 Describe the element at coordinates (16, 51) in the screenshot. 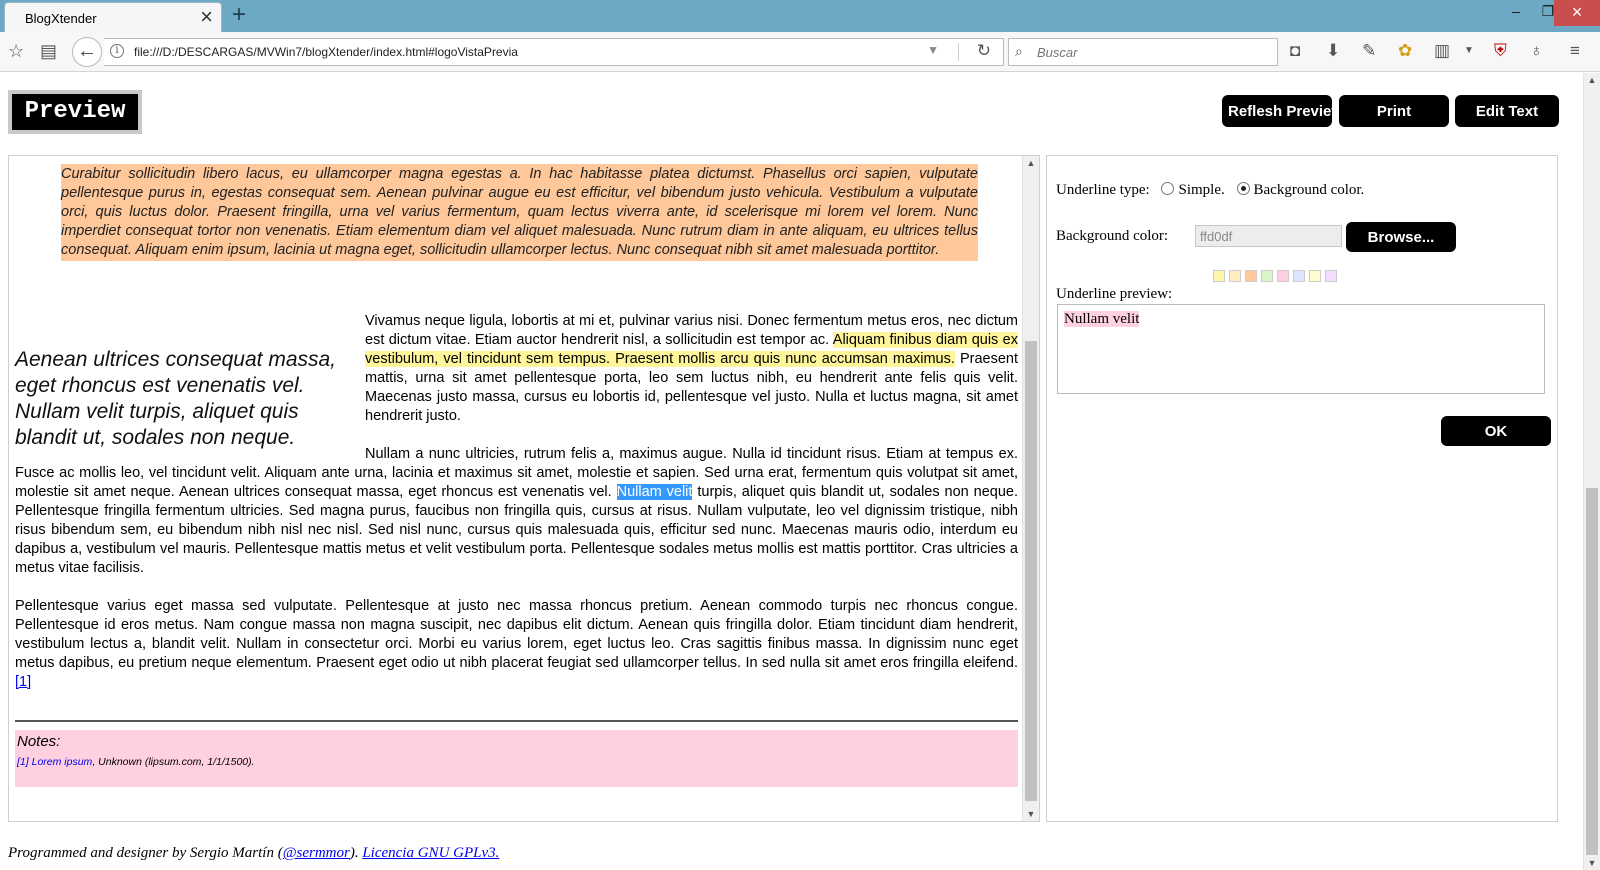

I see `bookmark-star-icon: ☆` at that location.